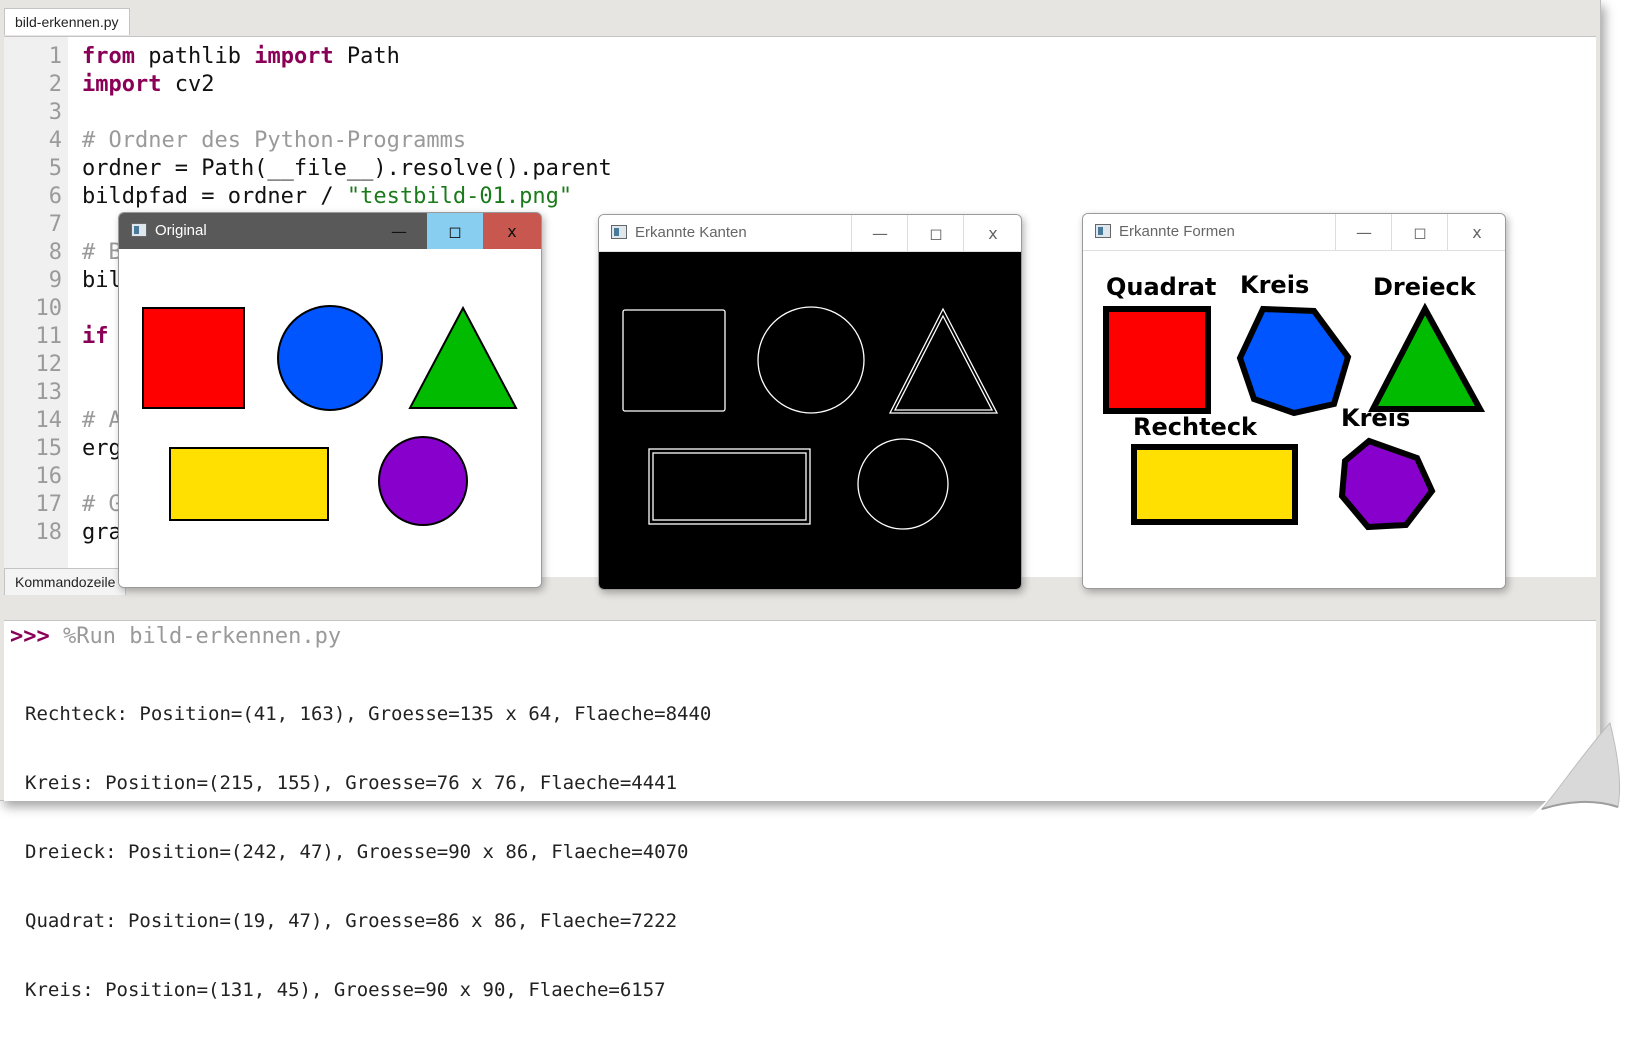 The height and width of the screenshot is (1048, 1632). Describe the element at coordinates (800, 85) in the screenshot. I see `code-line: 2 import cv2` at that location.